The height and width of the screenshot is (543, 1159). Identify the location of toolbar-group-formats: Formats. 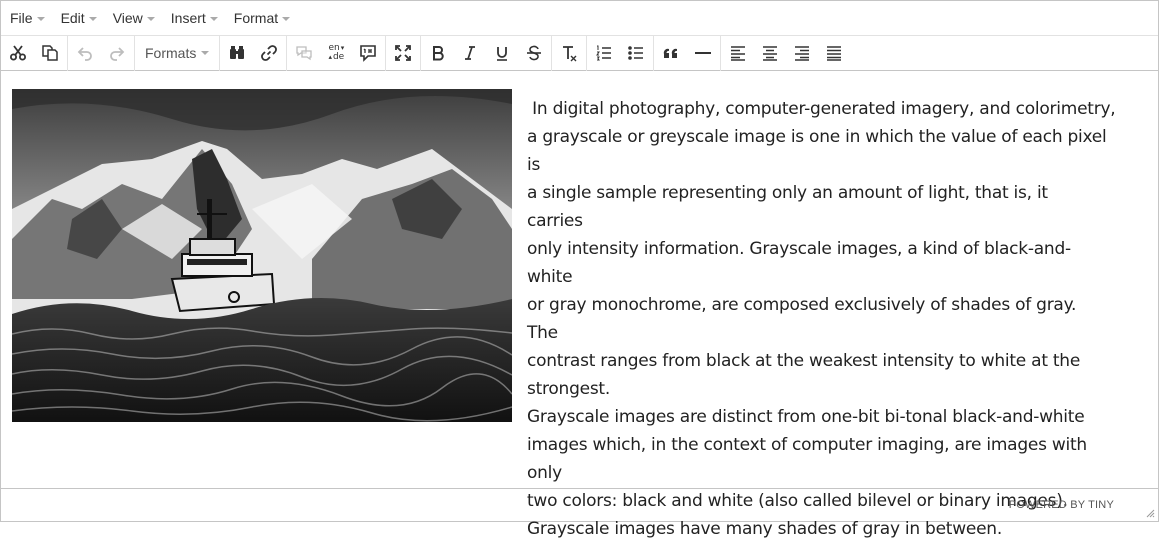
(178, 53).